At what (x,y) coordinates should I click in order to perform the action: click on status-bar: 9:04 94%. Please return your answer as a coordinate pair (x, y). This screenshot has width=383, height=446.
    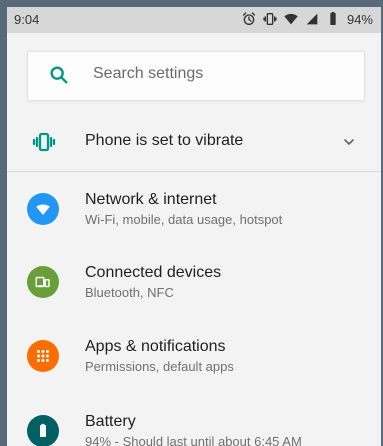
    Looking at the image, I should click on (194, 20).